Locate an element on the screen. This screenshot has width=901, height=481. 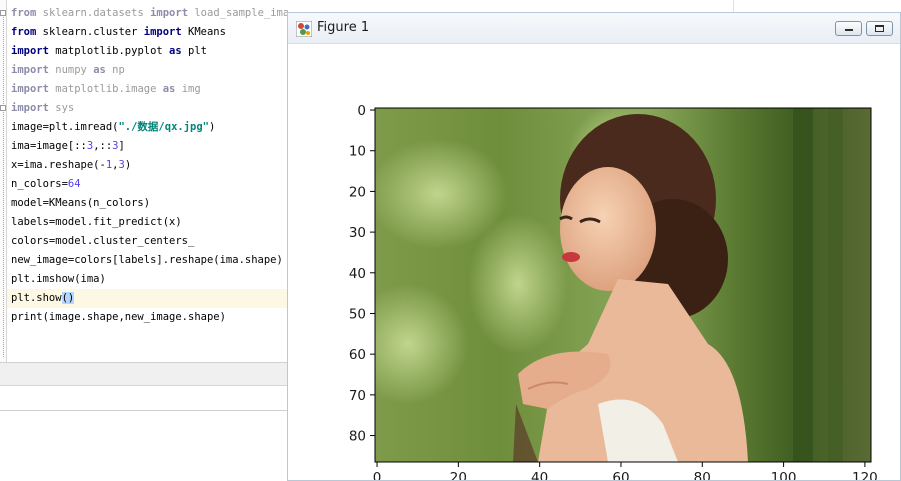
code-line: x=ima.reshape(-1,3) is located at coordinates (71, 165).